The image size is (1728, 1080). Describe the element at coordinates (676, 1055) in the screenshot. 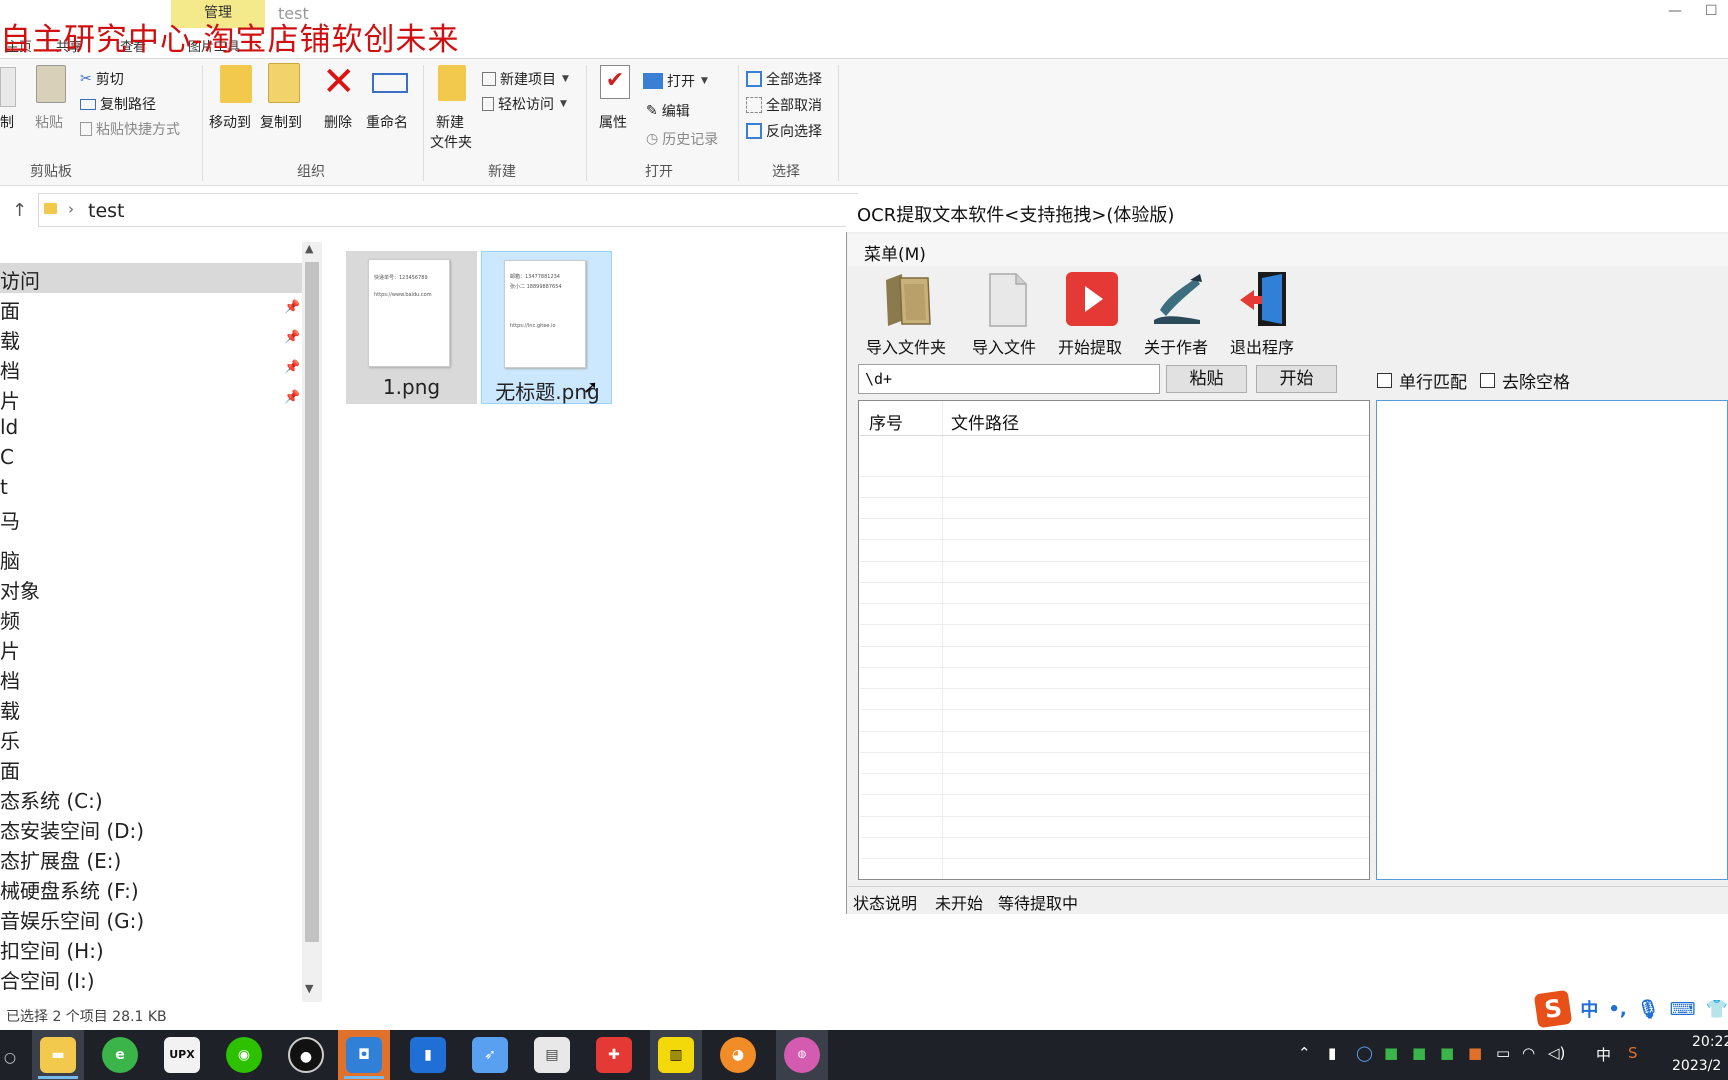

I see `chart-app-icon: ▥` at that location.